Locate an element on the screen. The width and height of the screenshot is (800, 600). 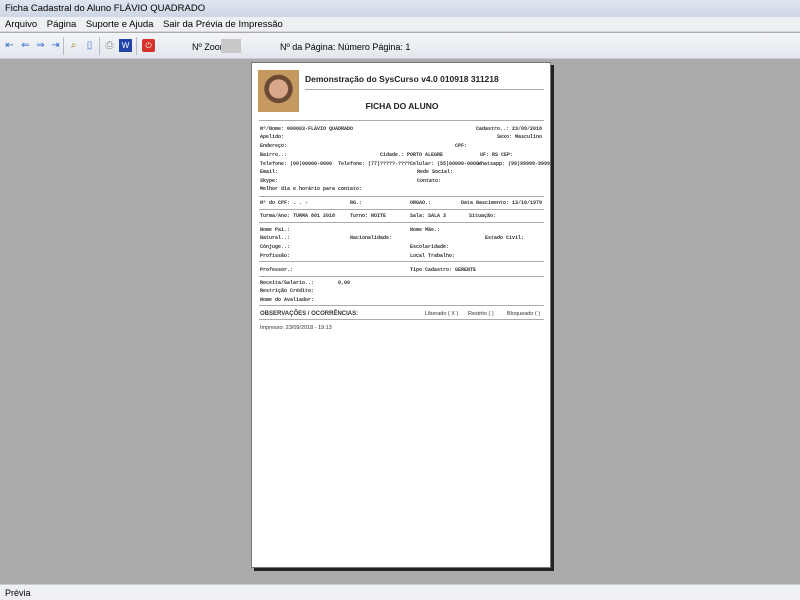
field-tipo-cadastro: Tipo Cadastro: GERENTE is located at coordinates (443, 270).